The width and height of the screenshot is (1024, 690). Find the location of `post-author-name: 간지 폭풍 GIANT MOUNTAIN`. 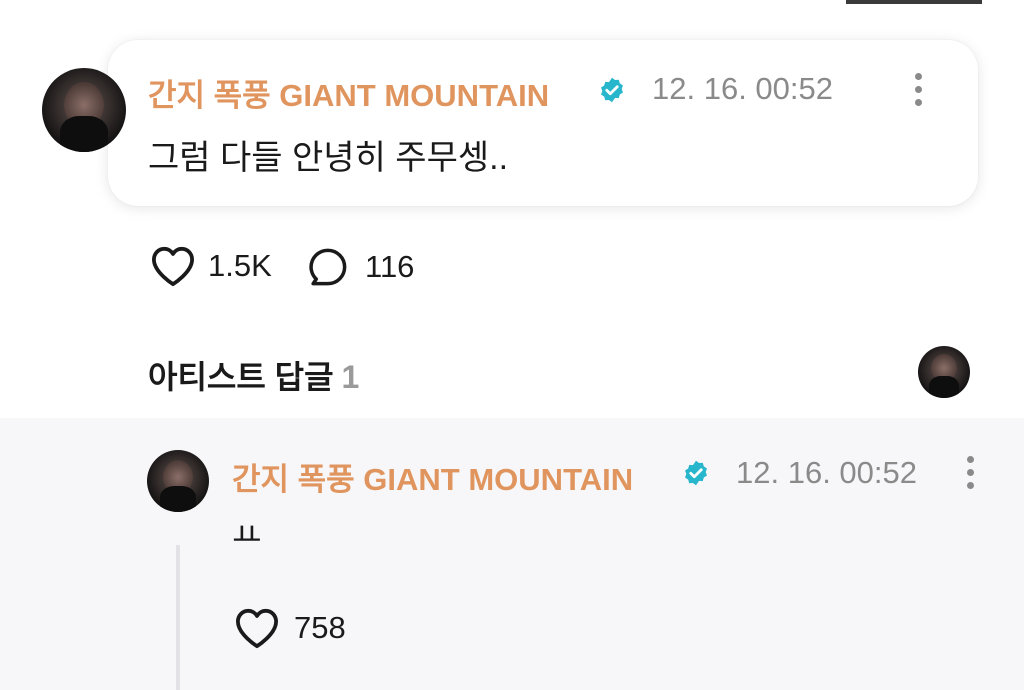

post-author-name: 간지 폭풍 GIANT MOUNTAIN is located at coordinates (348, 92).